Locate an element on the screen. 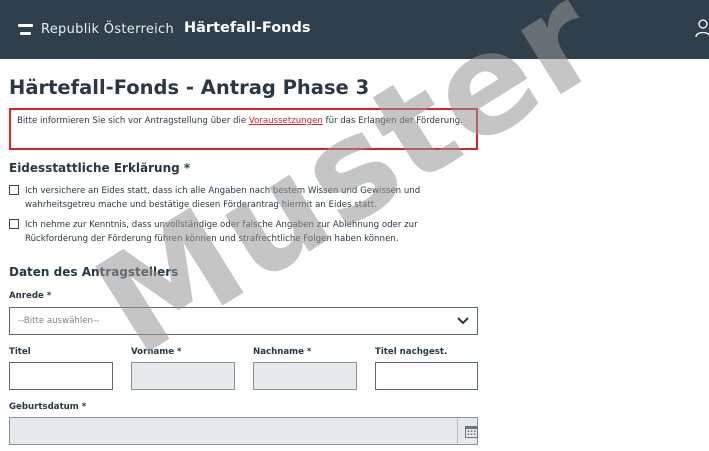  acknowledge-checkbox is located at coordinates (14, 224).